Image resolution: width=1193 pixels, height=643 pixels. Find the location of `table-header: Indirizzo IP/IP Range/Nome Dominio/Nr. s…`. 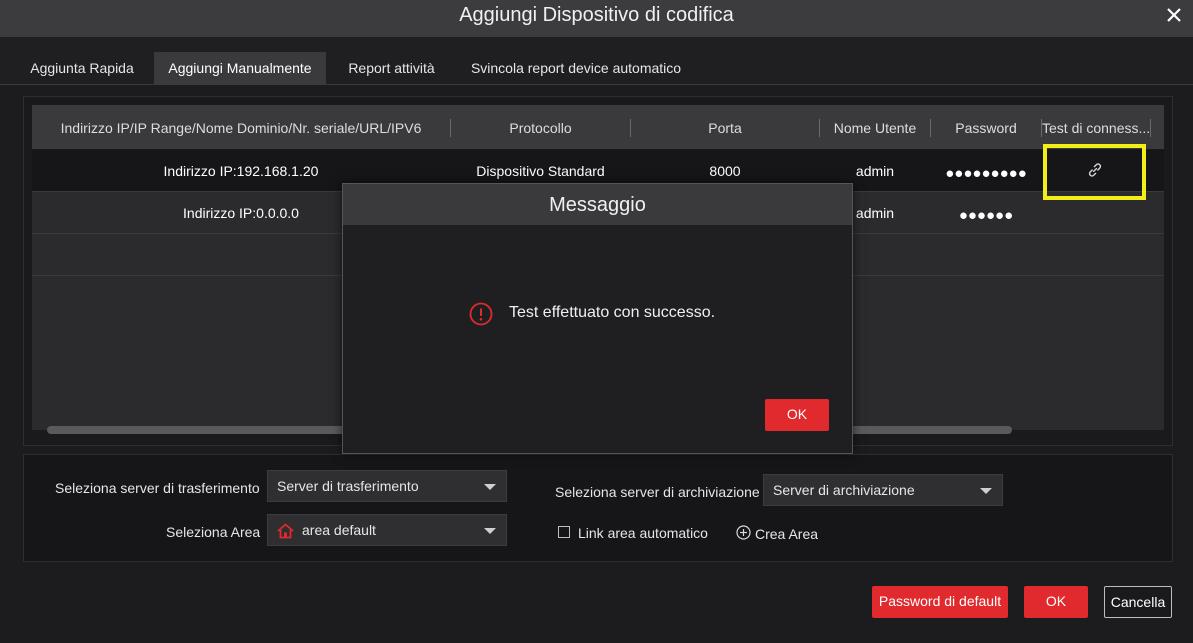

table-header: Indirizzo IP/IP Range/Nome Dominio/Nr. s… is located at coordinates (598, 127).